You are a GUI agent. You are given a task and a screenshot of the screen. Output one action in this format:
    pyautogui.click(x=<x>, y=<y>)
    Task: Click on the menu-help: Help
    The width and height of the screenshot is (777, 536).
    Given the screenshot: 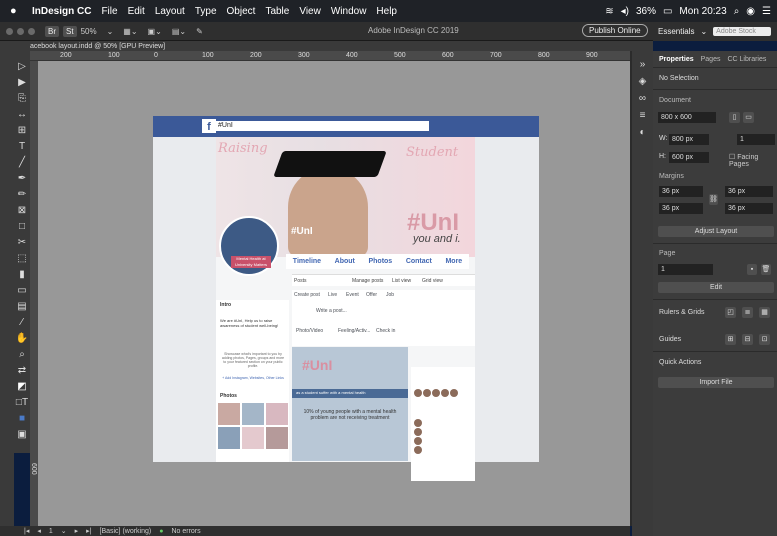 What is the action you would take?
    pyautogui.click(x=386, y=11)
    